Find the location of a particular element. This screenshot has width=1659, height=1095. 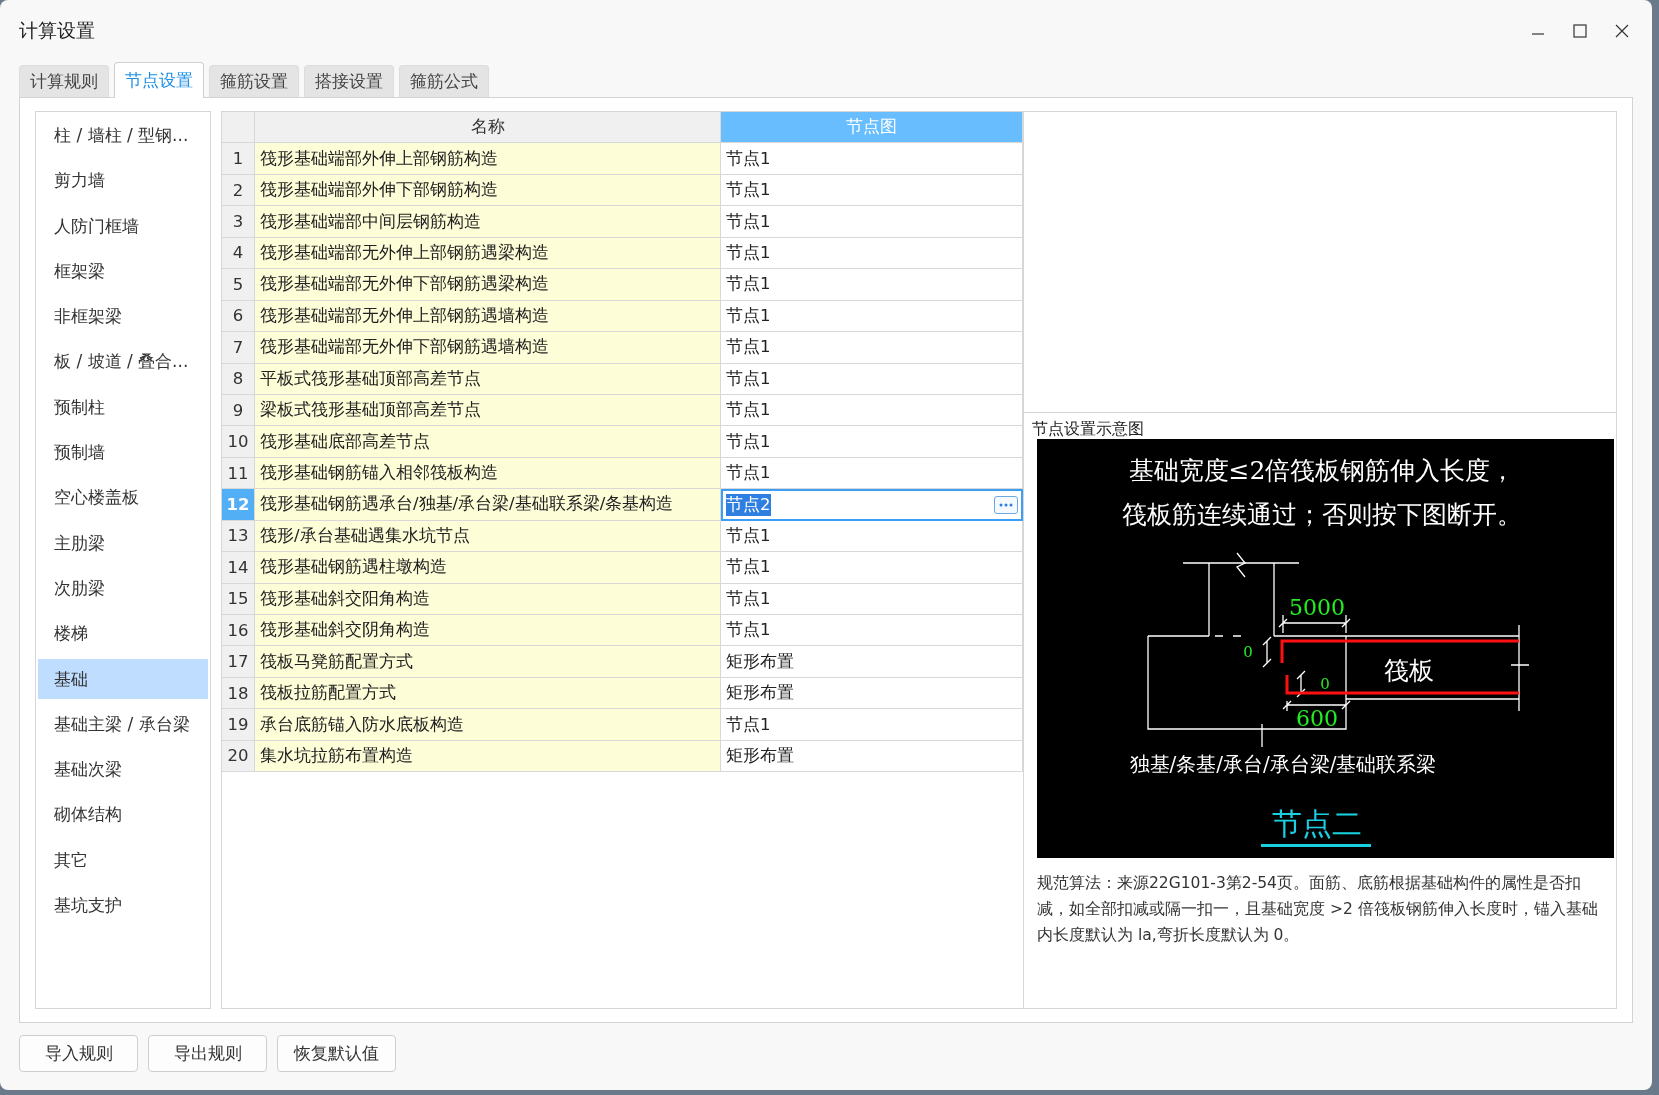

row-number: 11 is located at coordinates (238, 473).